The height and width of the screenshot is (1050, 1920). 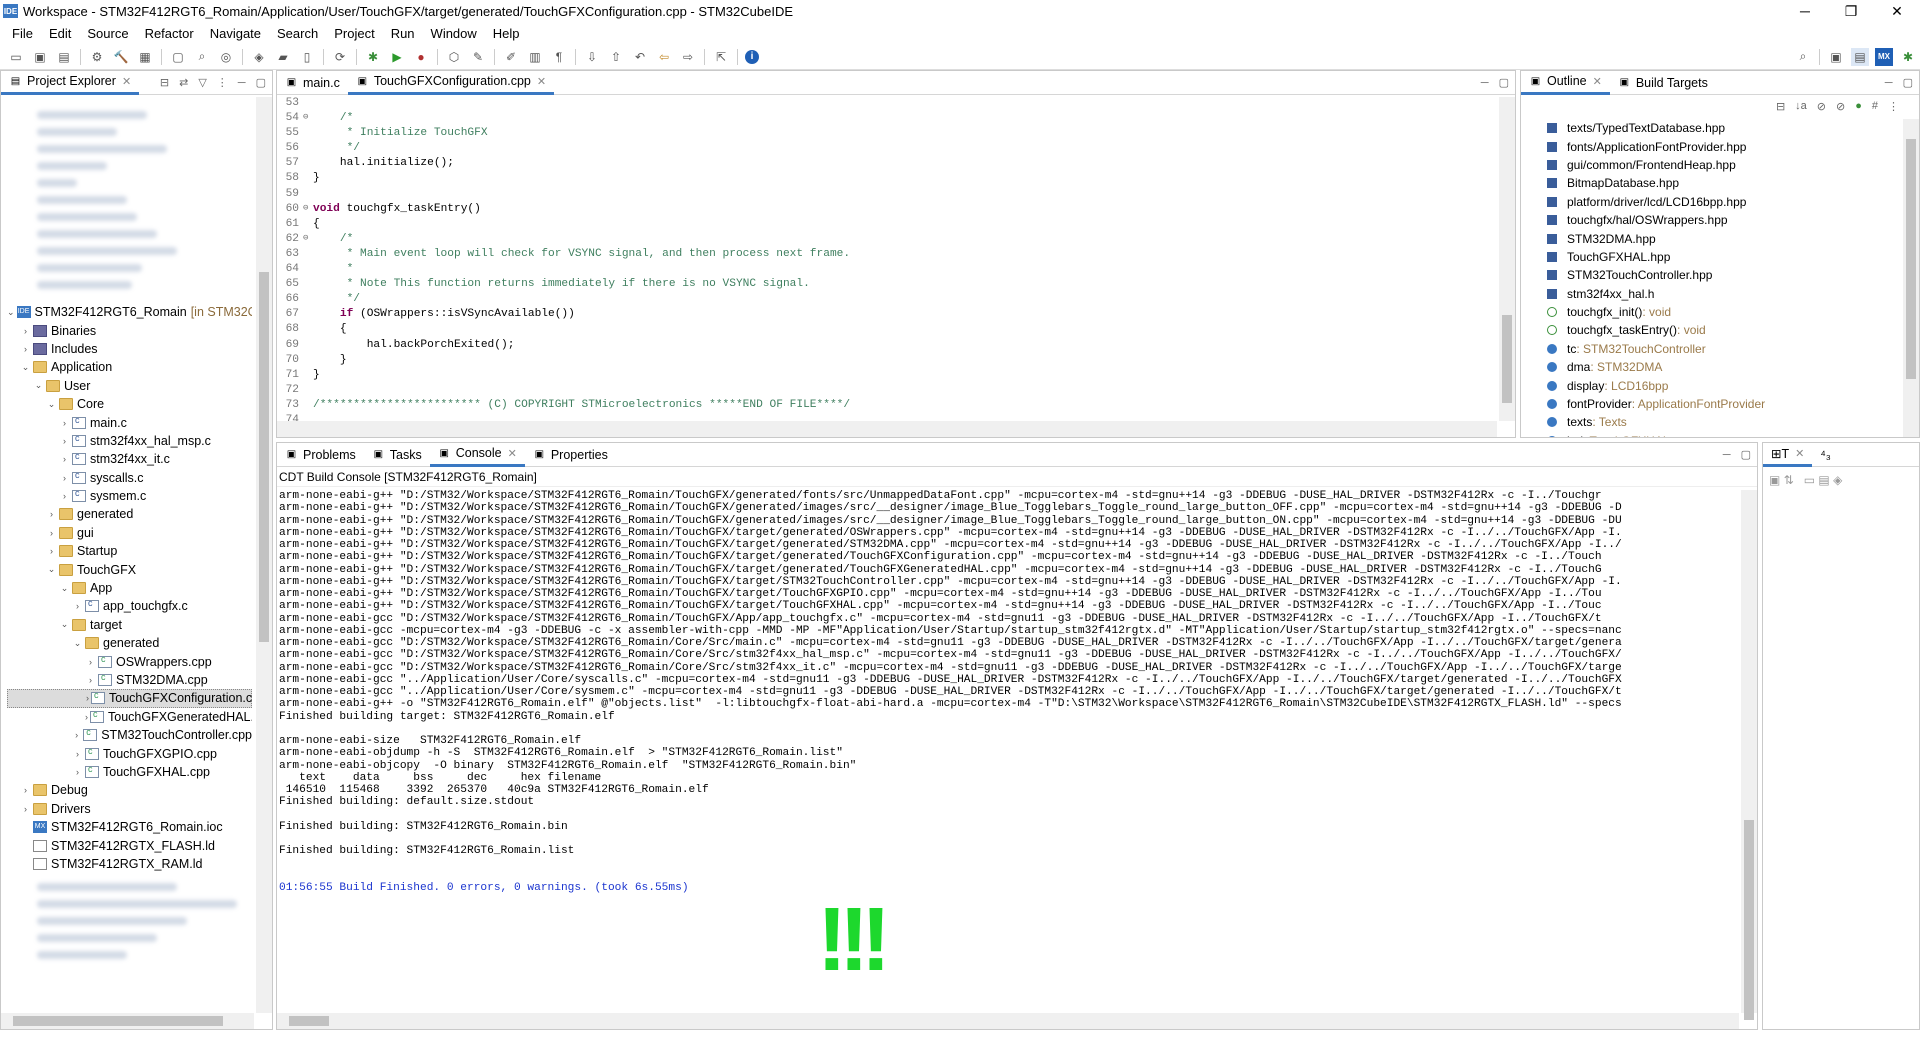 I want to click on tree-item: › STM32DMA.cpp, so click(x=129, y=680).